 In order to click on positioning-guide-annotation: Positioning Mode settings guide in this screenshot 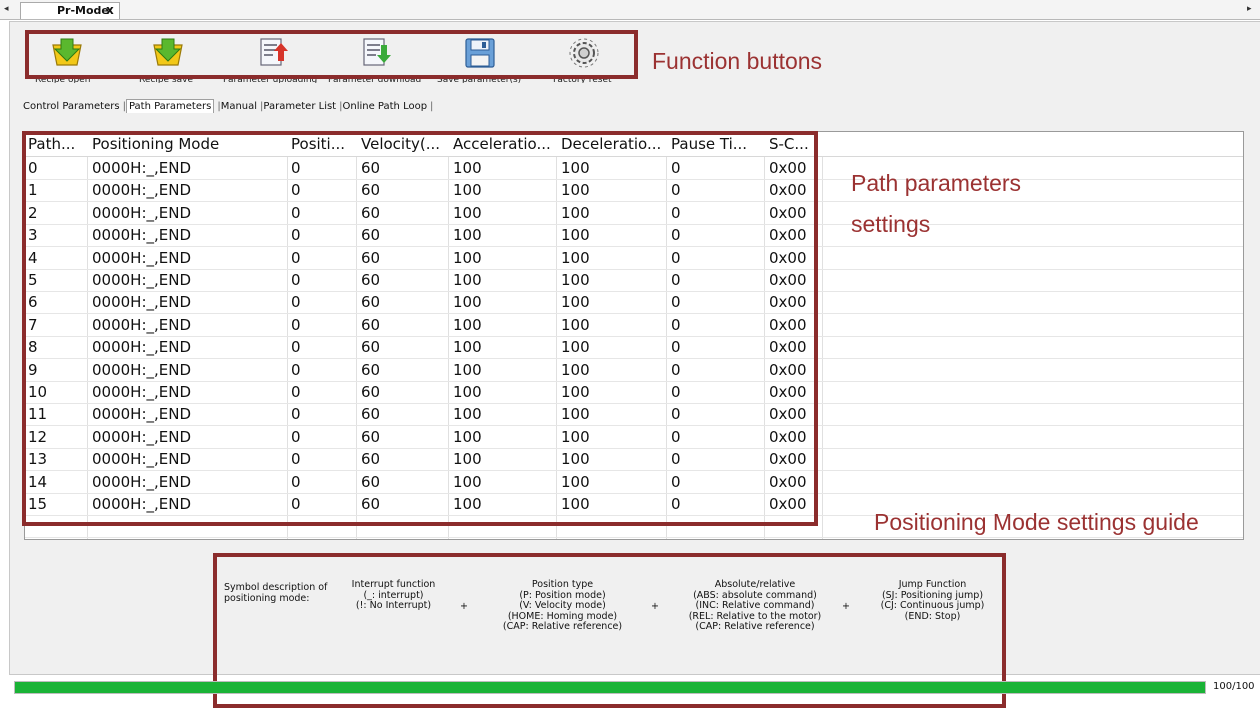, I will do `click(1036, 522)`.